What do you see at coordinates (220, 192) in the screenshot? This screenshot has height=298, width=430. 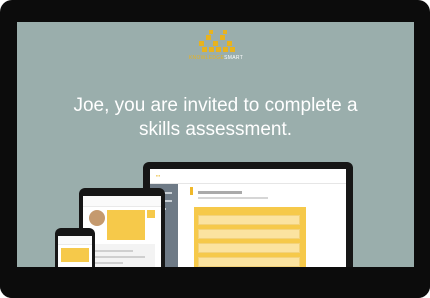 I see `laptop-title-line` at bounding box center [220, 192].